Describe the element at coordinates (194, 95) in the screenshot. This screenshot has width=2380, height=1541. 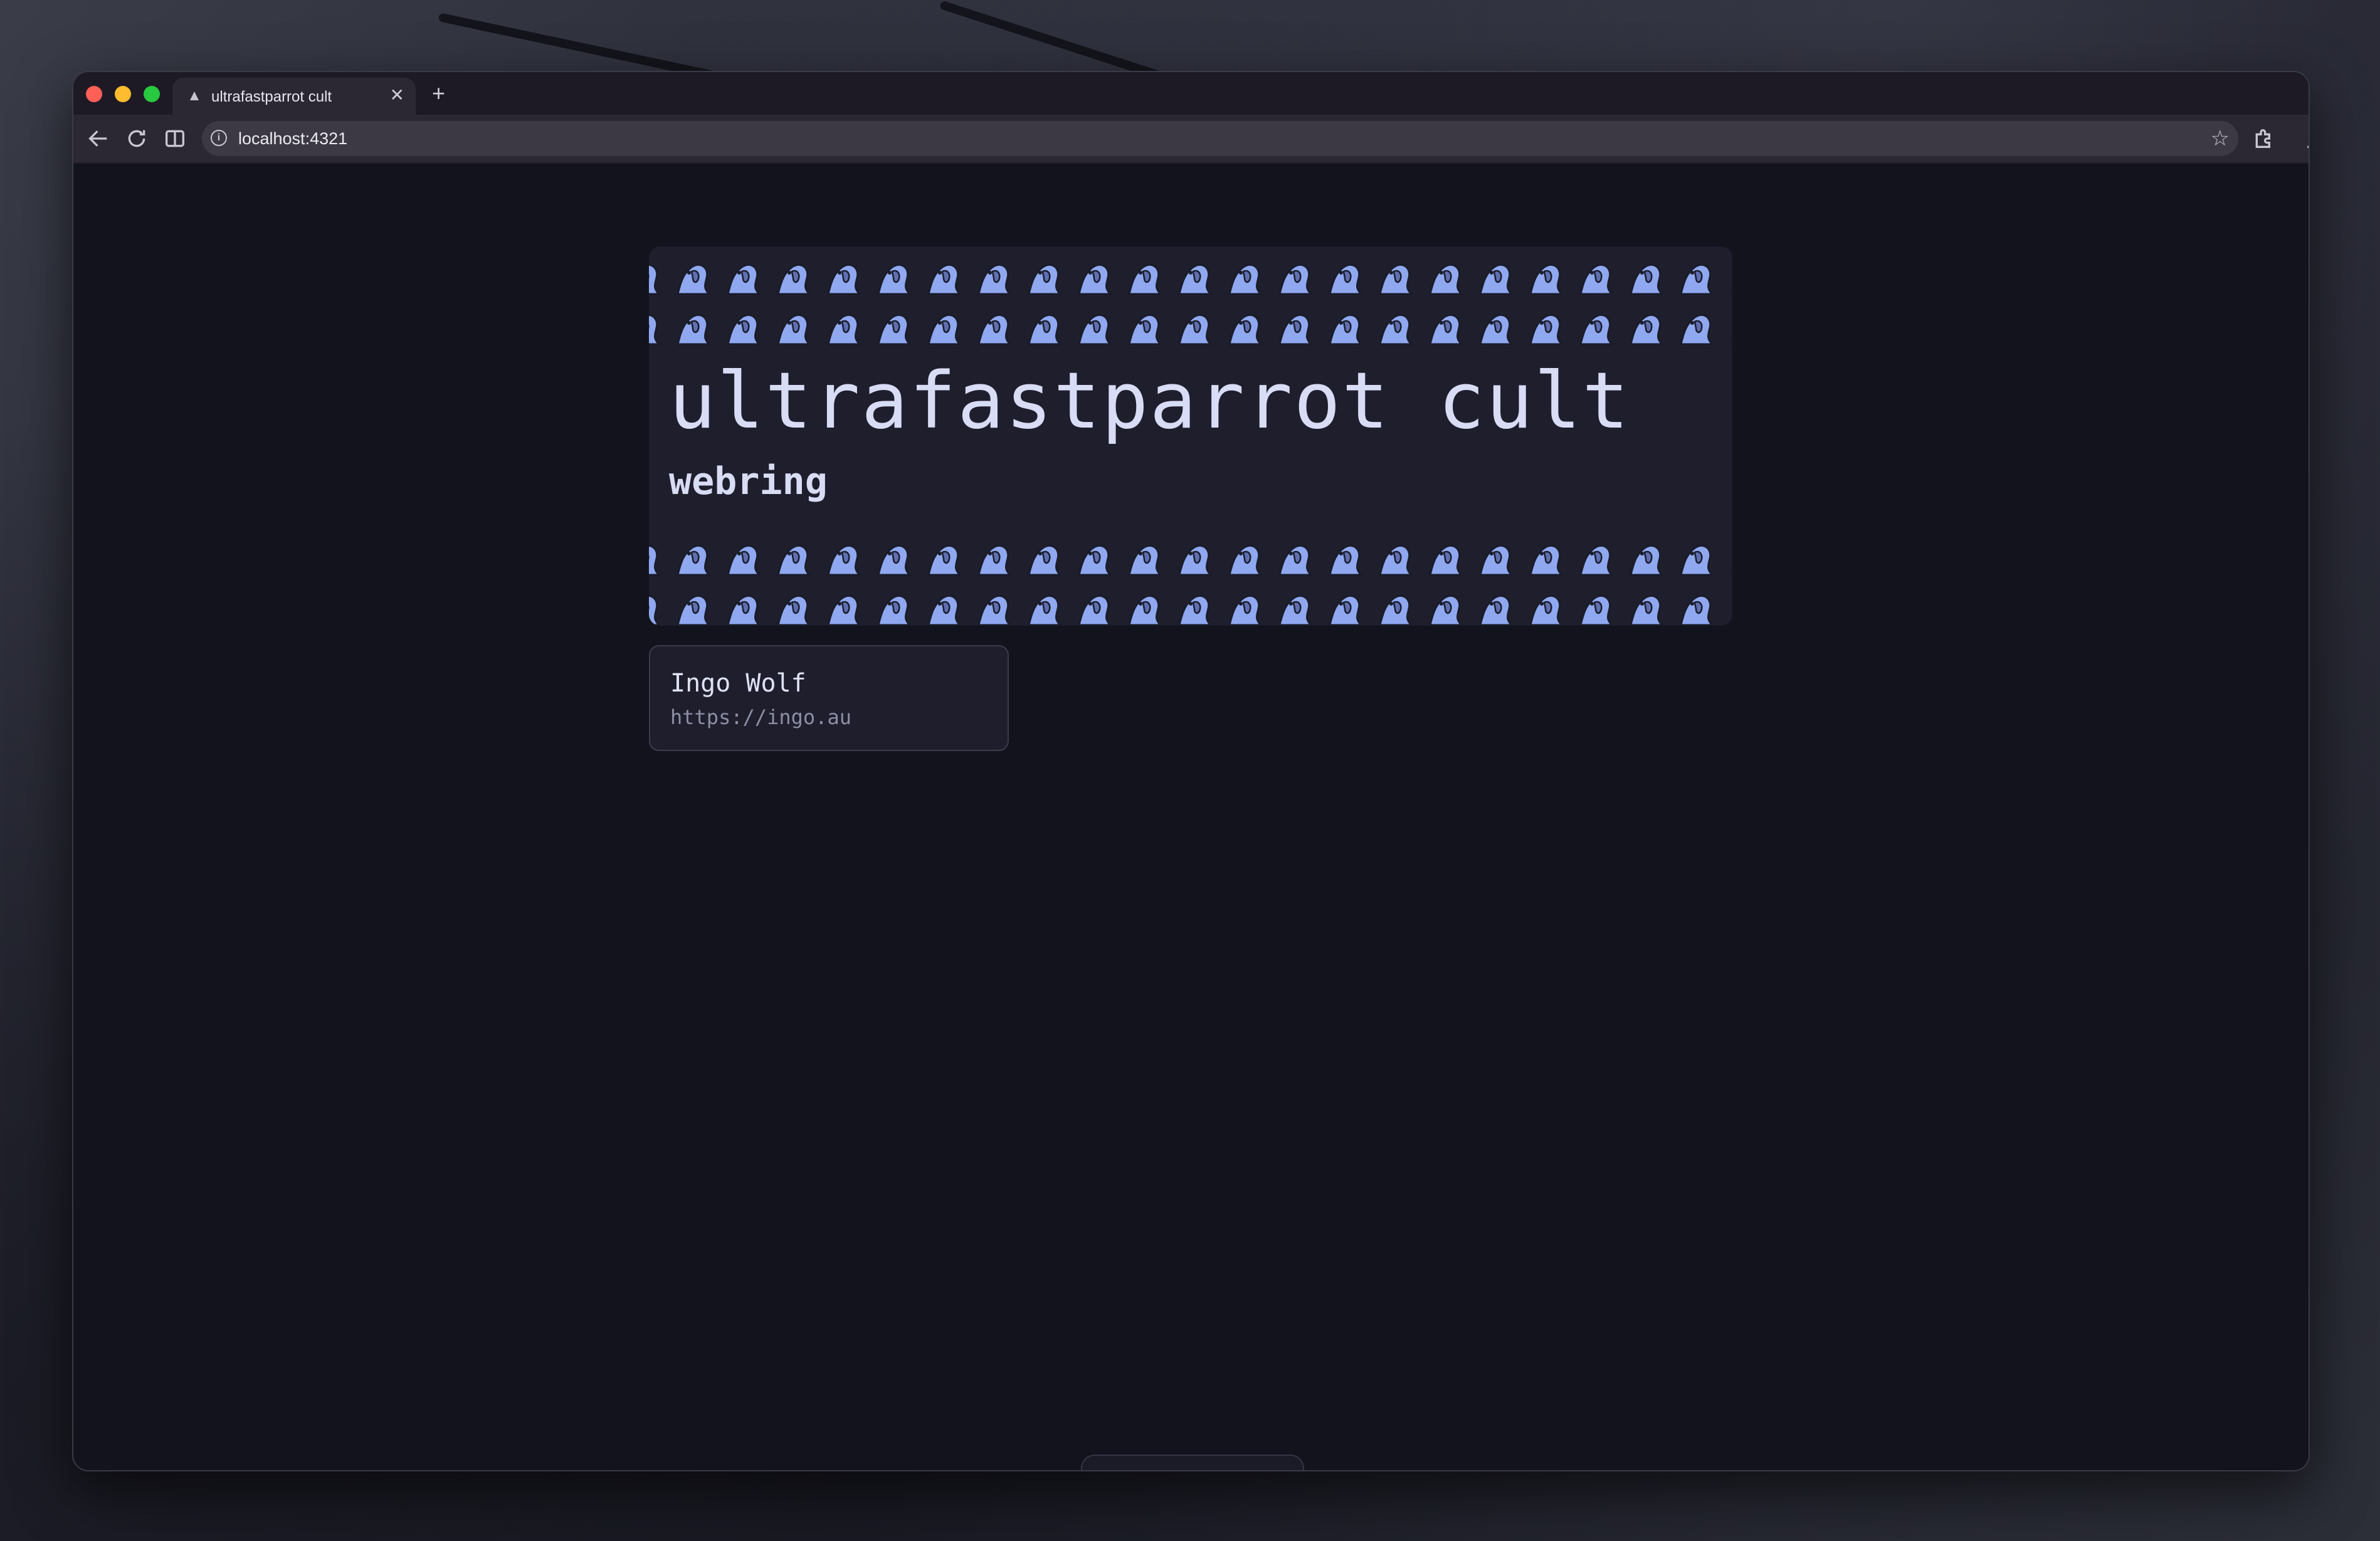
I see `parrot-favicon-icon: ▲` at that location.